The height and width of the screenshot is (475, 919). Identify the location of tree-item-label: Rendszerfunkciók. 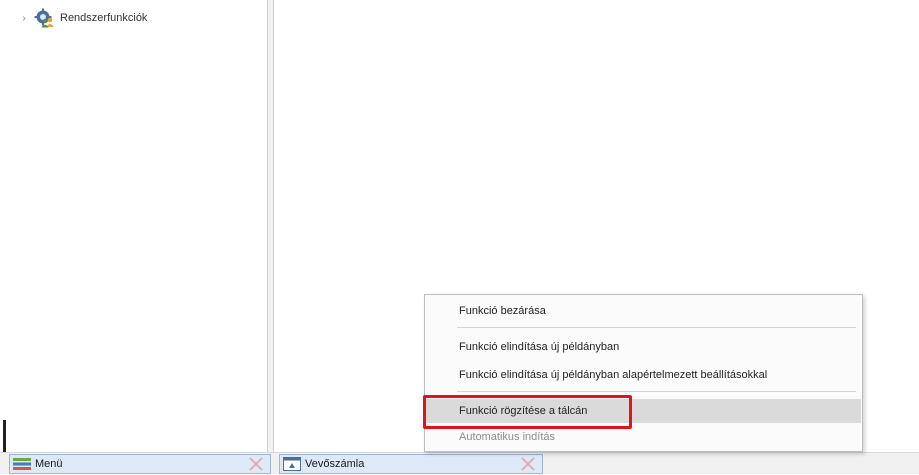
(104, 18).